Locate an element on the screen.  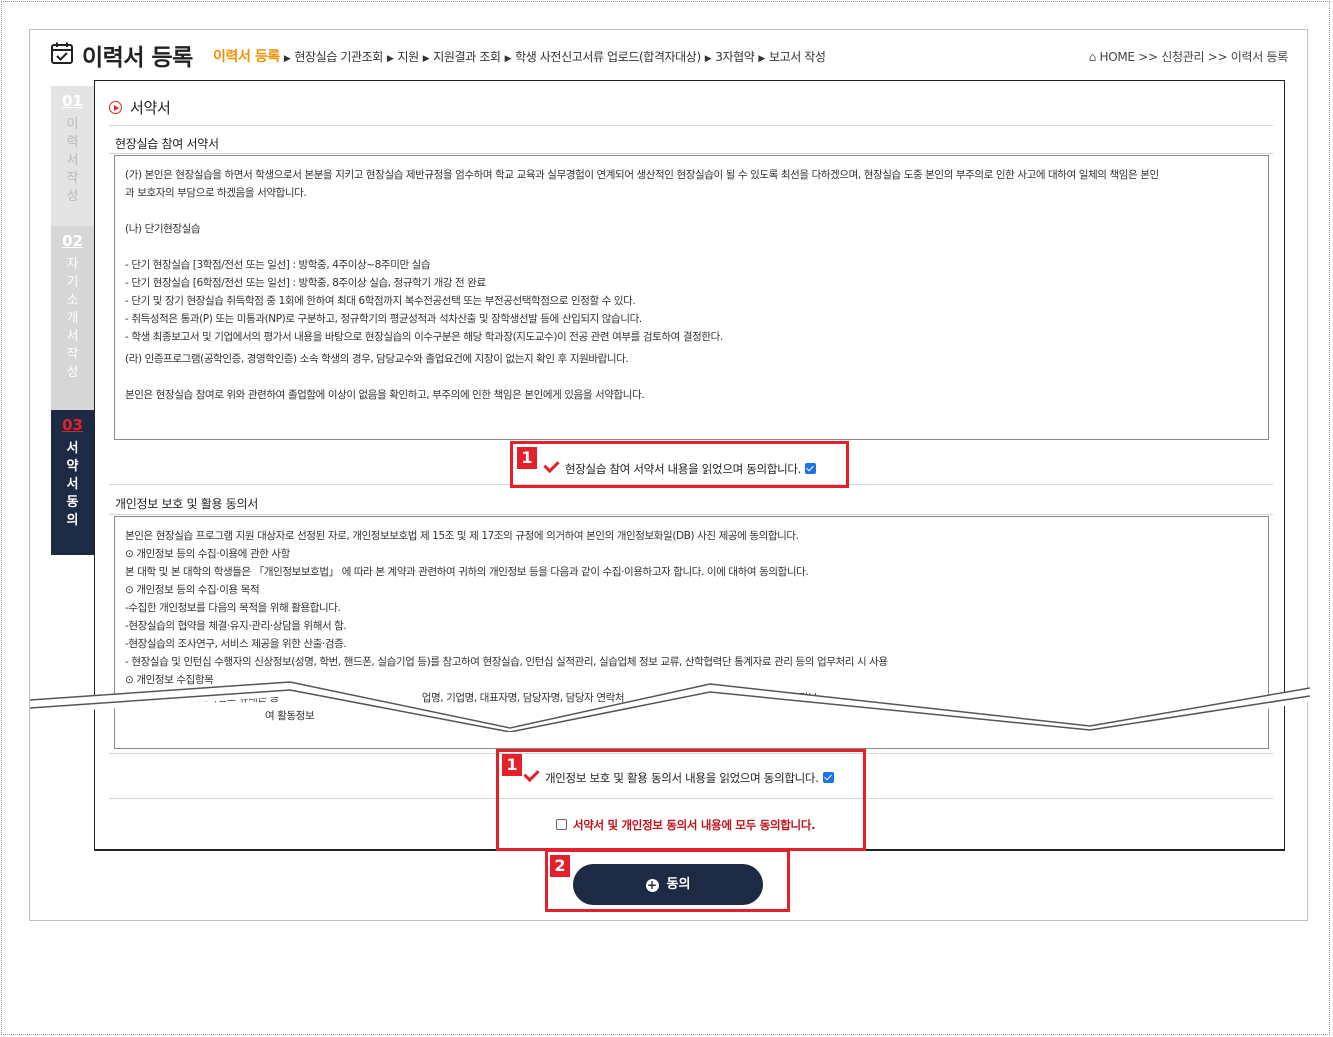
calendar-check-icon is located at coordinates (62, 53).